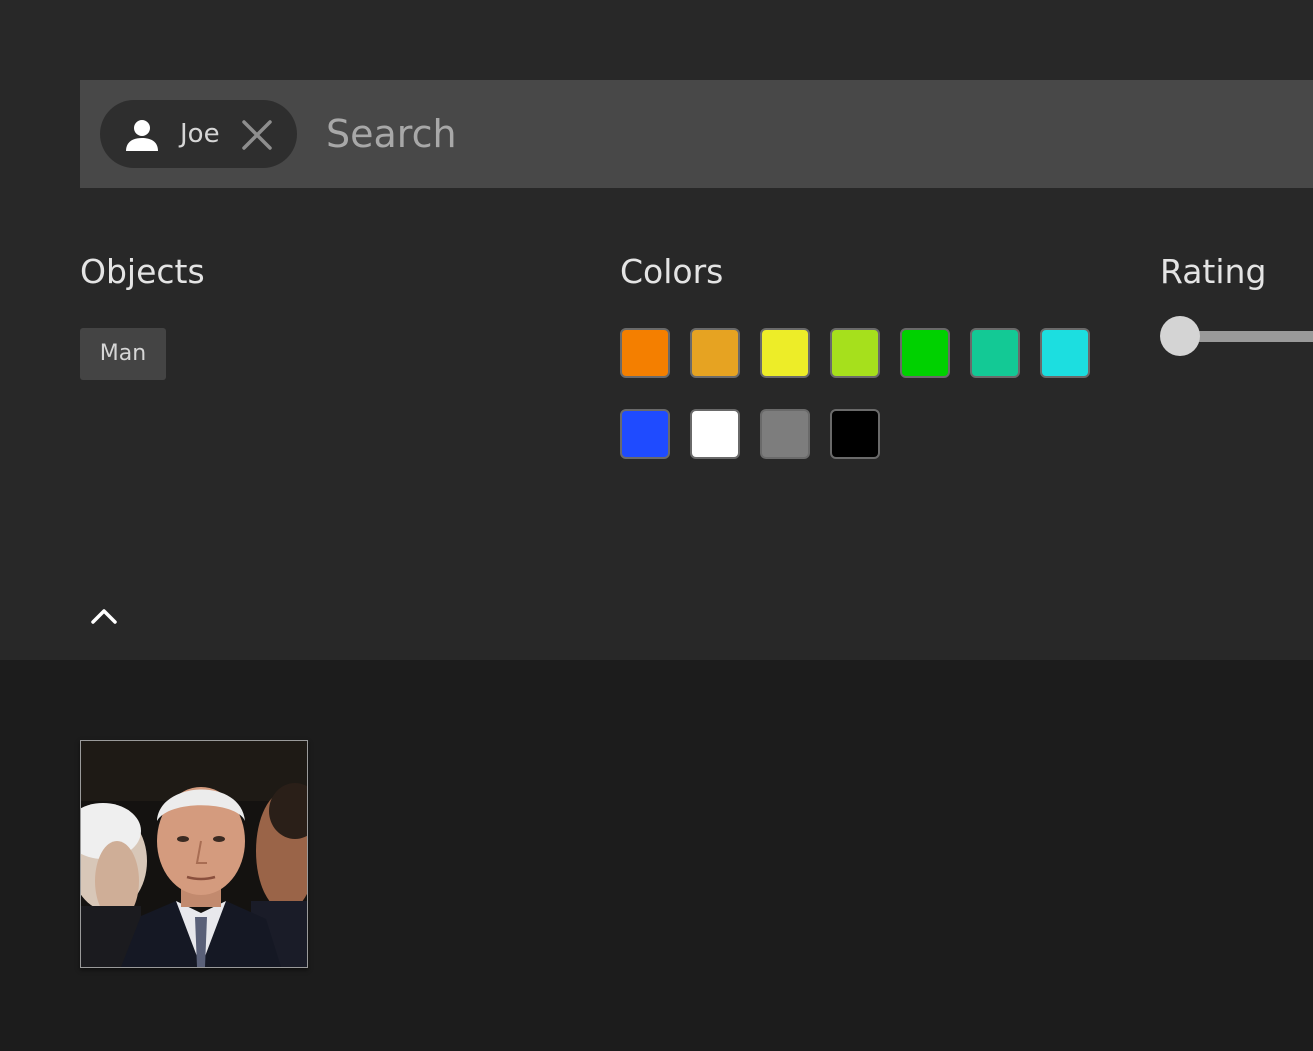 This screenshot has height=1051, width=1313. Describe the element at coordinates (1065, 353) in the screenshot. I see `color-swatch-cyan` at that location.